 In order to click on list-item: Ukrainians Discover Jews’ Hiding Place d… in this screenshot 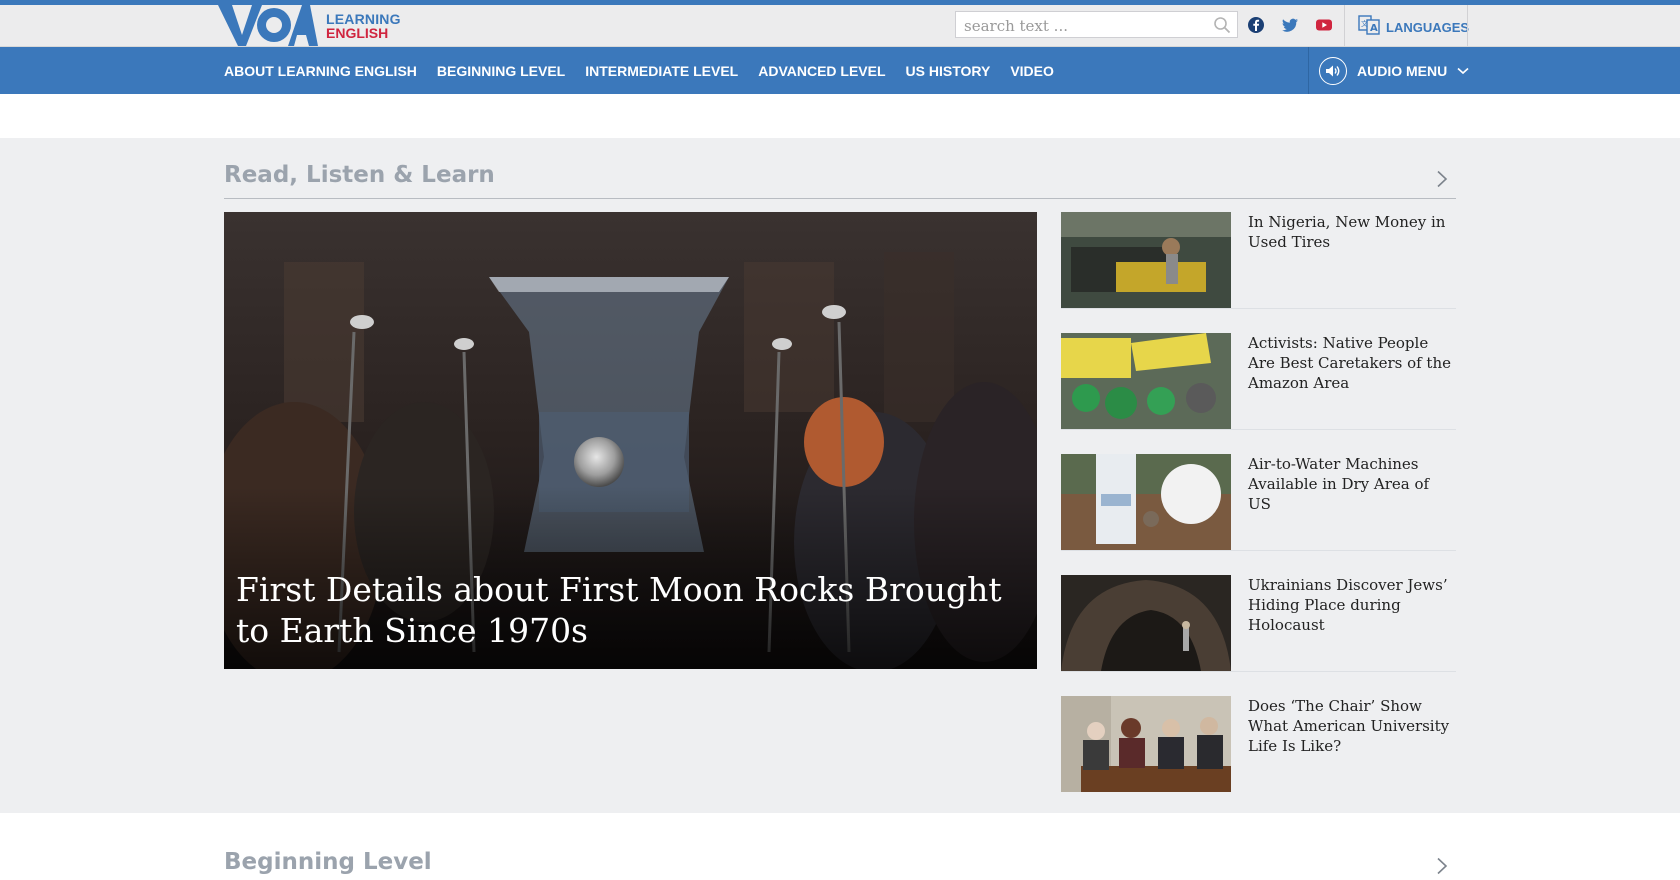, I will do `click(1258, 623)`.